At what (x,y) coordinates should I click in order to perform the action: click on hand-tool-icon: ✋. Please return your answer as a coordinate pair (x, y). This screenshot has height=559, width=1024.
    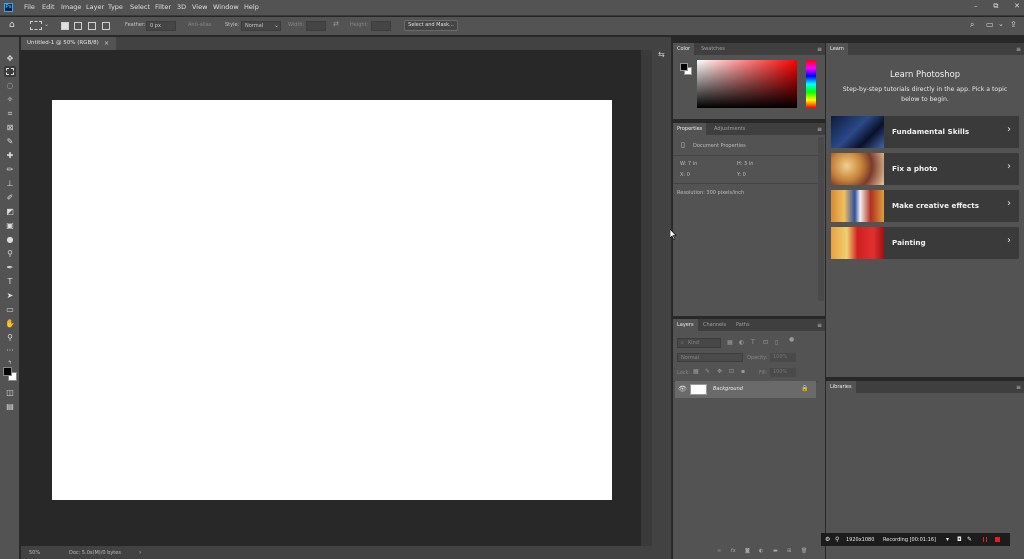
    Looking at the image, I should click on (10, 323).